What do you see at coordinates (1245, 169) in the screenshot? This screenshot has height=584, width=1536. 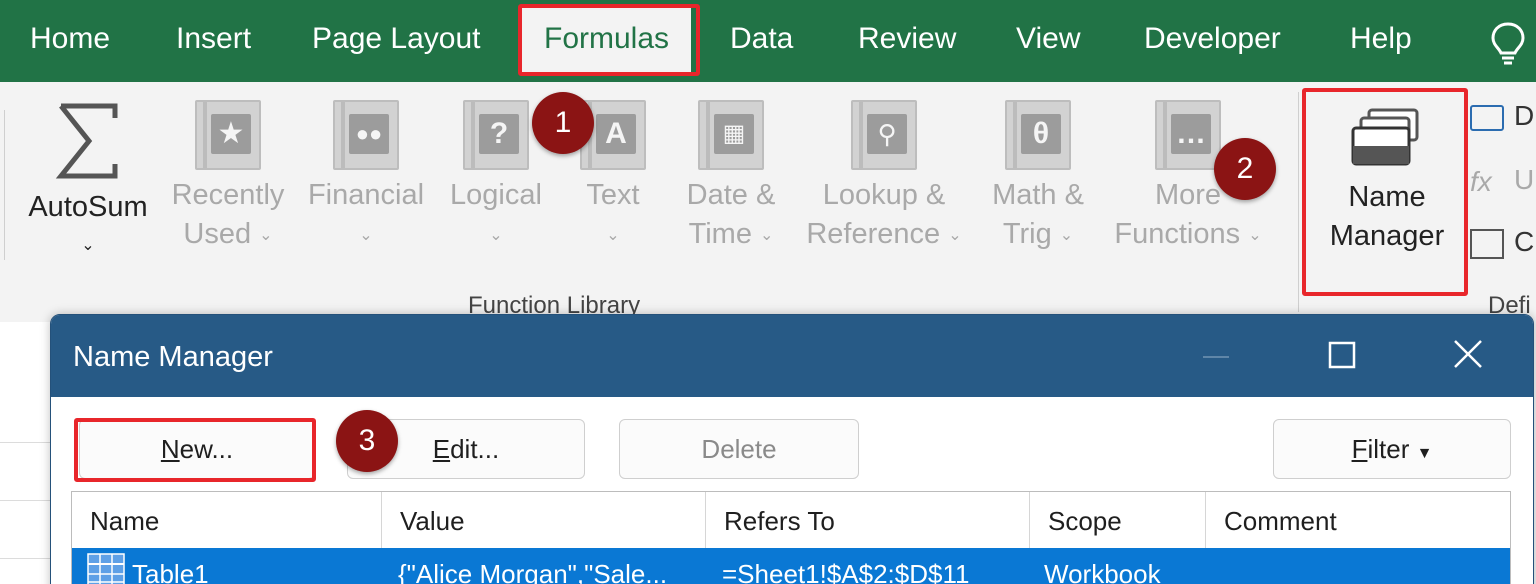 I see `step-badge-2: 2` at bounding box center [1245, 169].